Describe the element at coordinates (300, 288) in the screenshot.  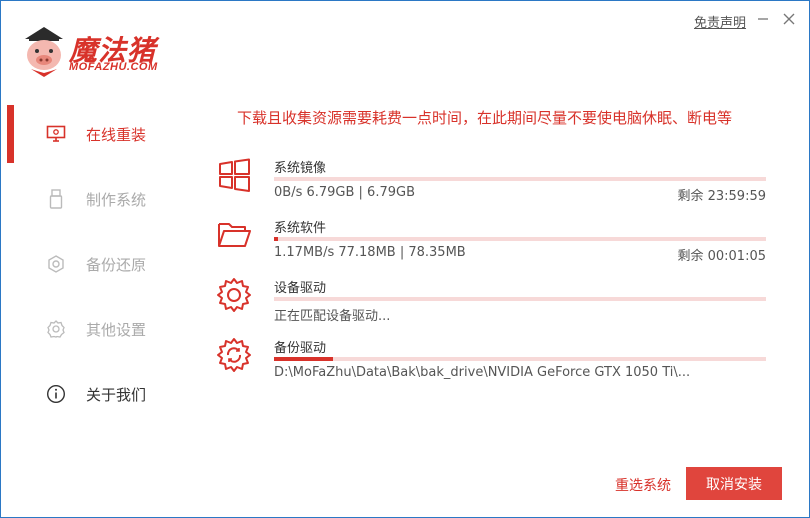
I see `task-name: 设备驱动` at that location.